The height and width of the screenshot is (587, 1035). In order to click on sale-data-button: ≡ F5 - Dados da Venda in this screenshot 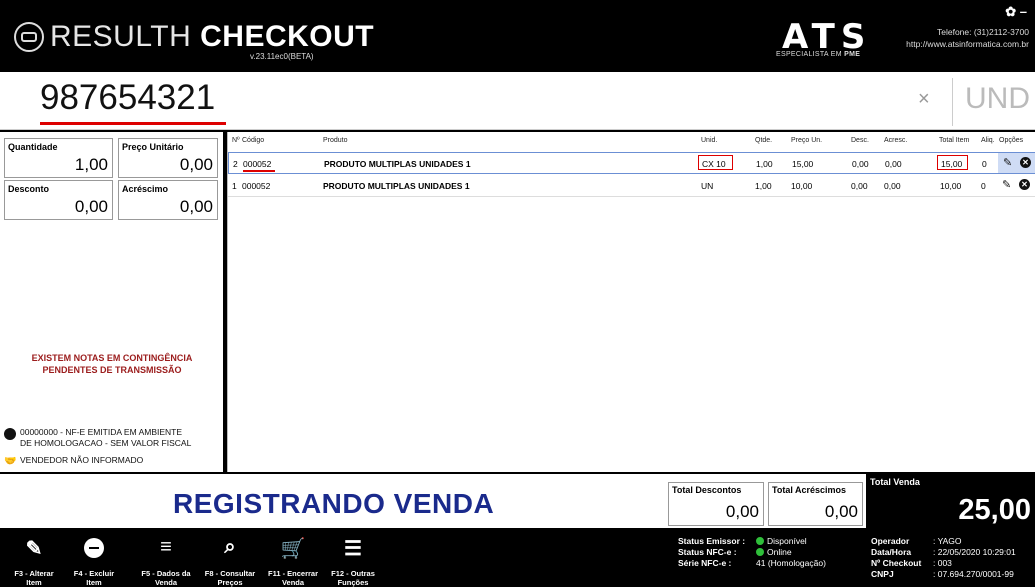, I will do `click(166, 557)`.